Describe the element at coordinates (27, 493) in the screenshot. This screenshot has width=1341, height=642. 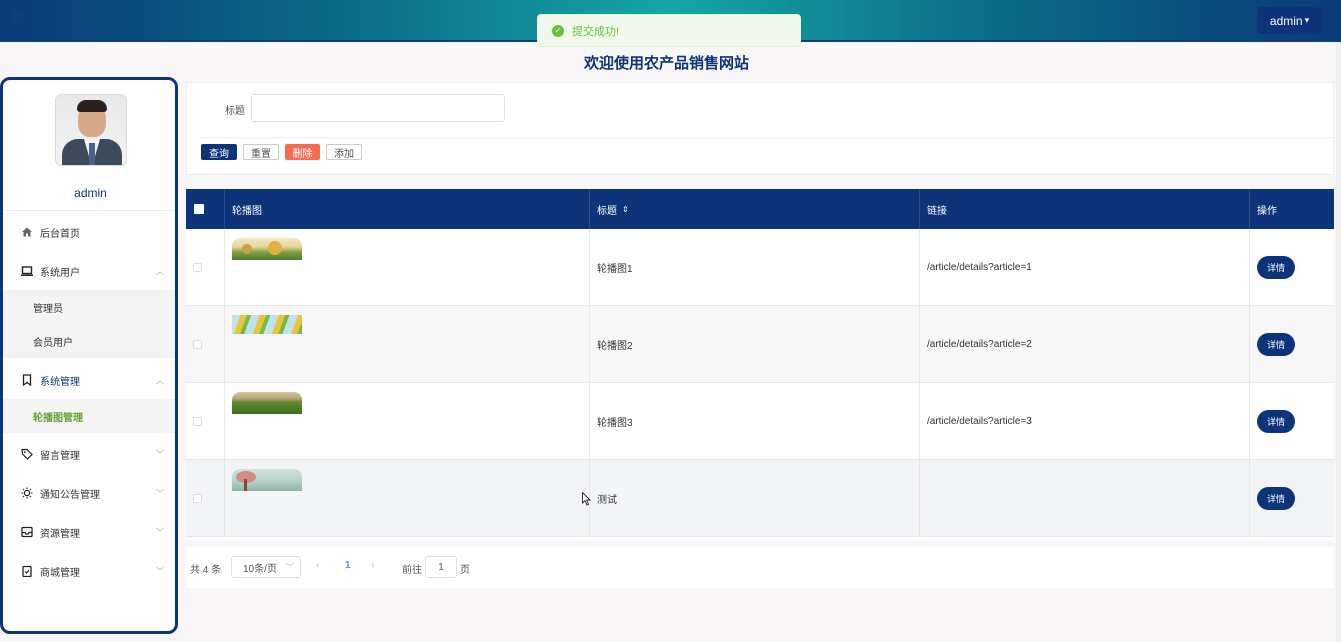
I see `sun-icon` at that location.